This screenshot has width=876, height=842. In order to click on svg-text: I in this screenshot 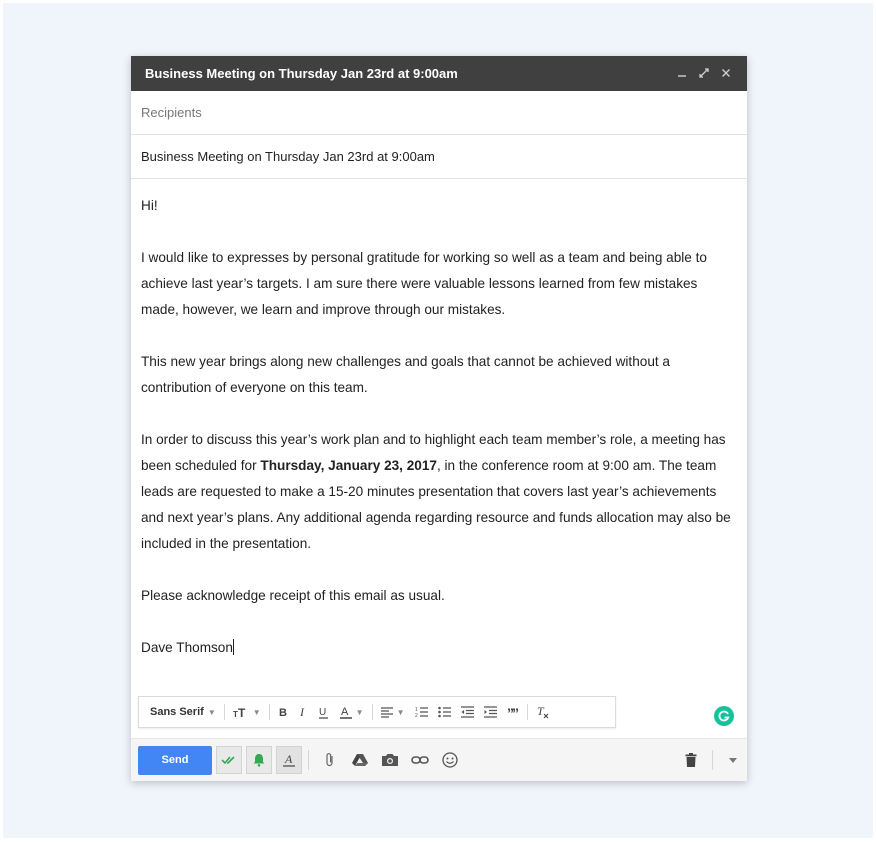, I will do `click(302, 712)`.